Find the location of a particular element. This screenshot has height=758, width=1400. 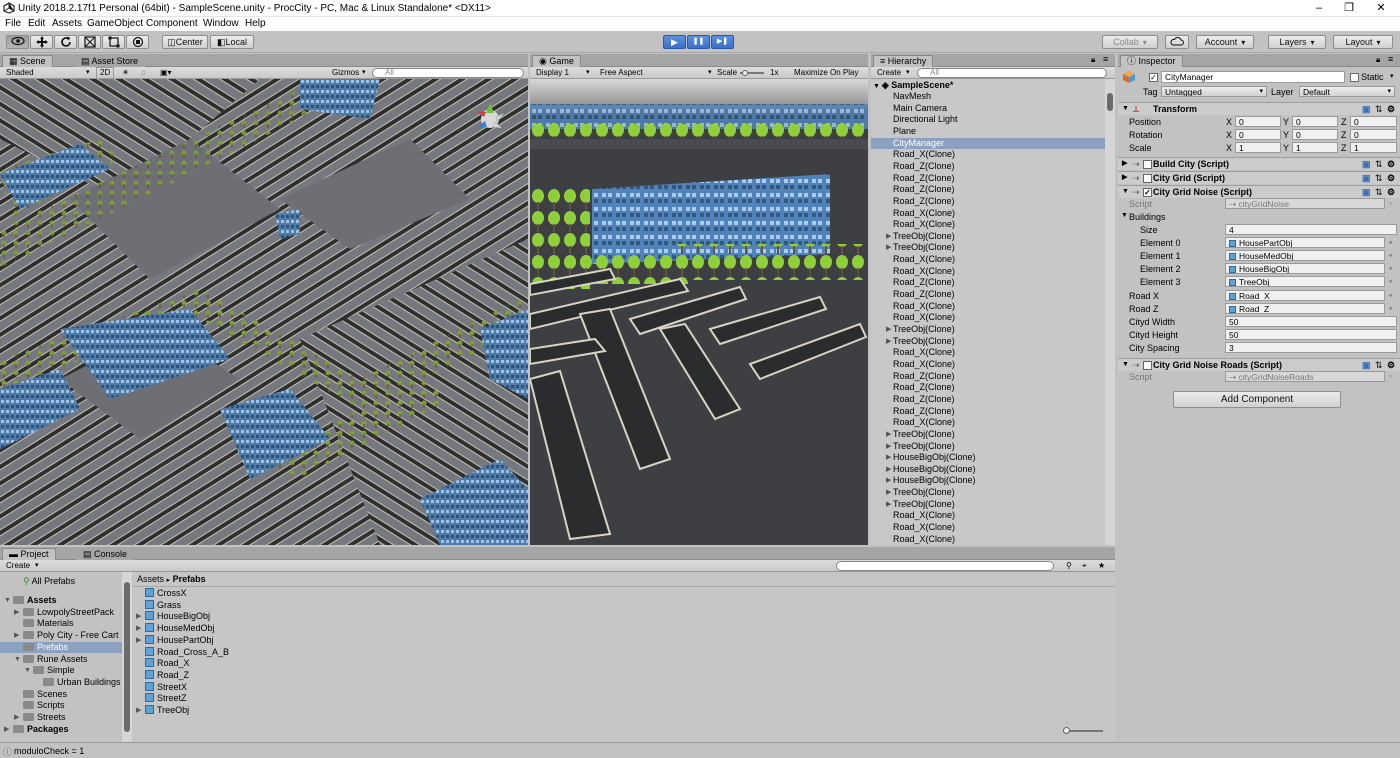

city-grid-noise-enabled-checkbox: ✓ is located at coordinates (1147, 192).